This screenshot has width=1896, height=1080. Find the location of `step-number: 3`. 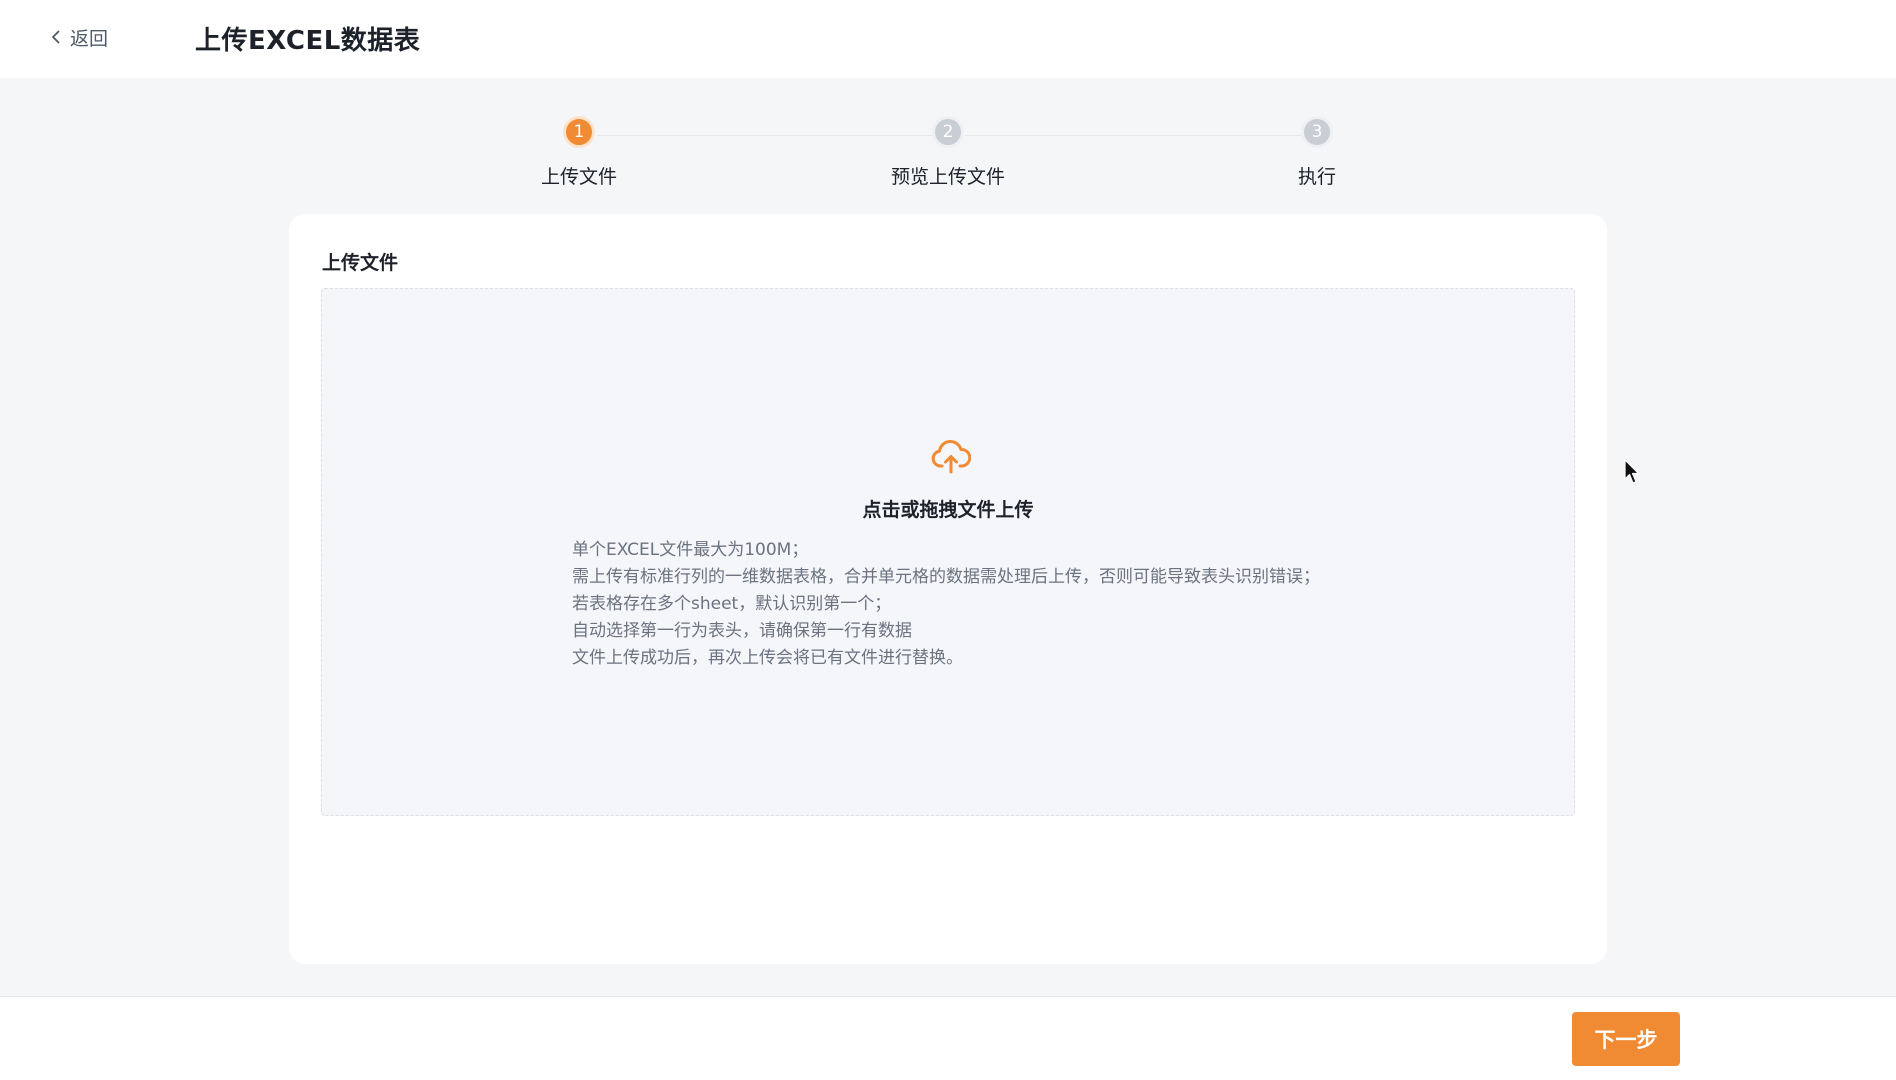

step-number: 3 is located at coordinates (1317, 132).